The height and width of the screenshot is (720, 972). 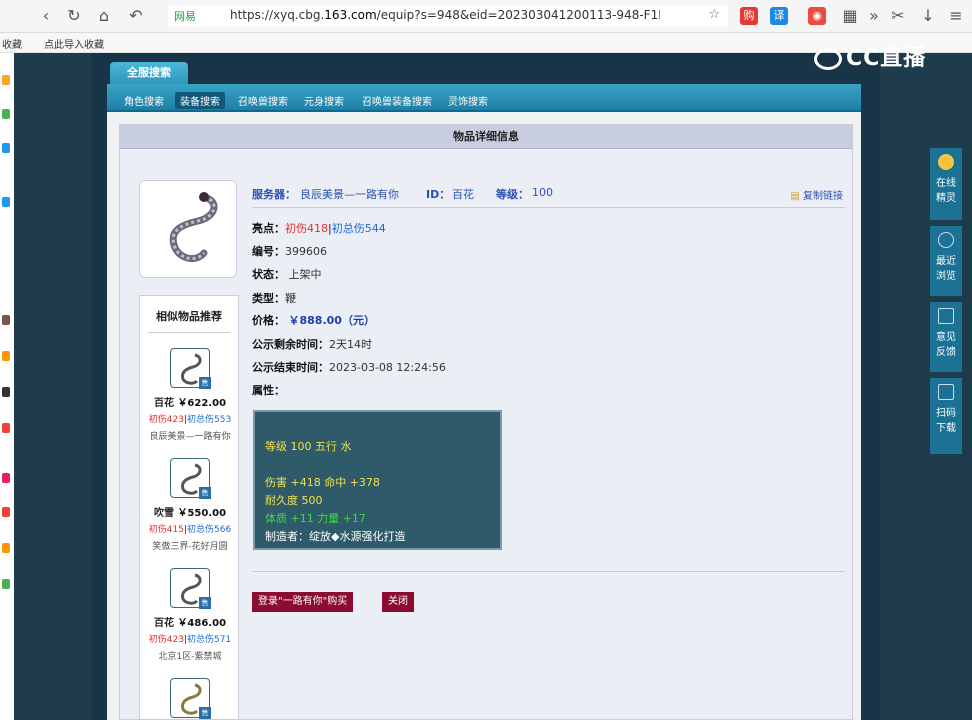 What do you see at coordinates (438, 194) in the screenshot?
I see `id-label: ID：` at bounding box center [438, 194].